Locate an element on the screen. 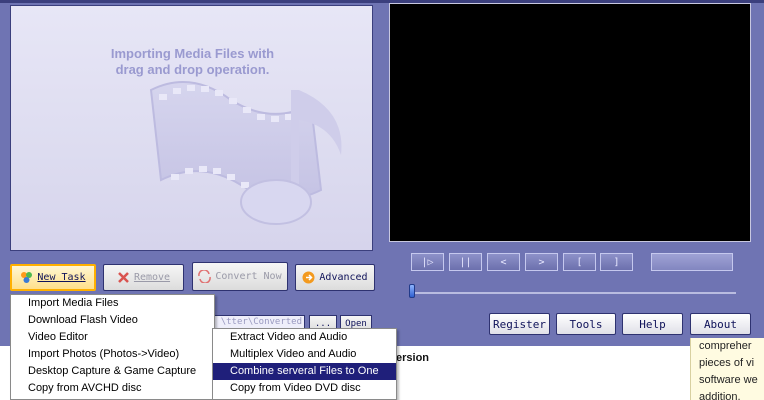 The height and width of the screenshot is (400, 764). remove-button: Remove is located at coordinates (143, 277).